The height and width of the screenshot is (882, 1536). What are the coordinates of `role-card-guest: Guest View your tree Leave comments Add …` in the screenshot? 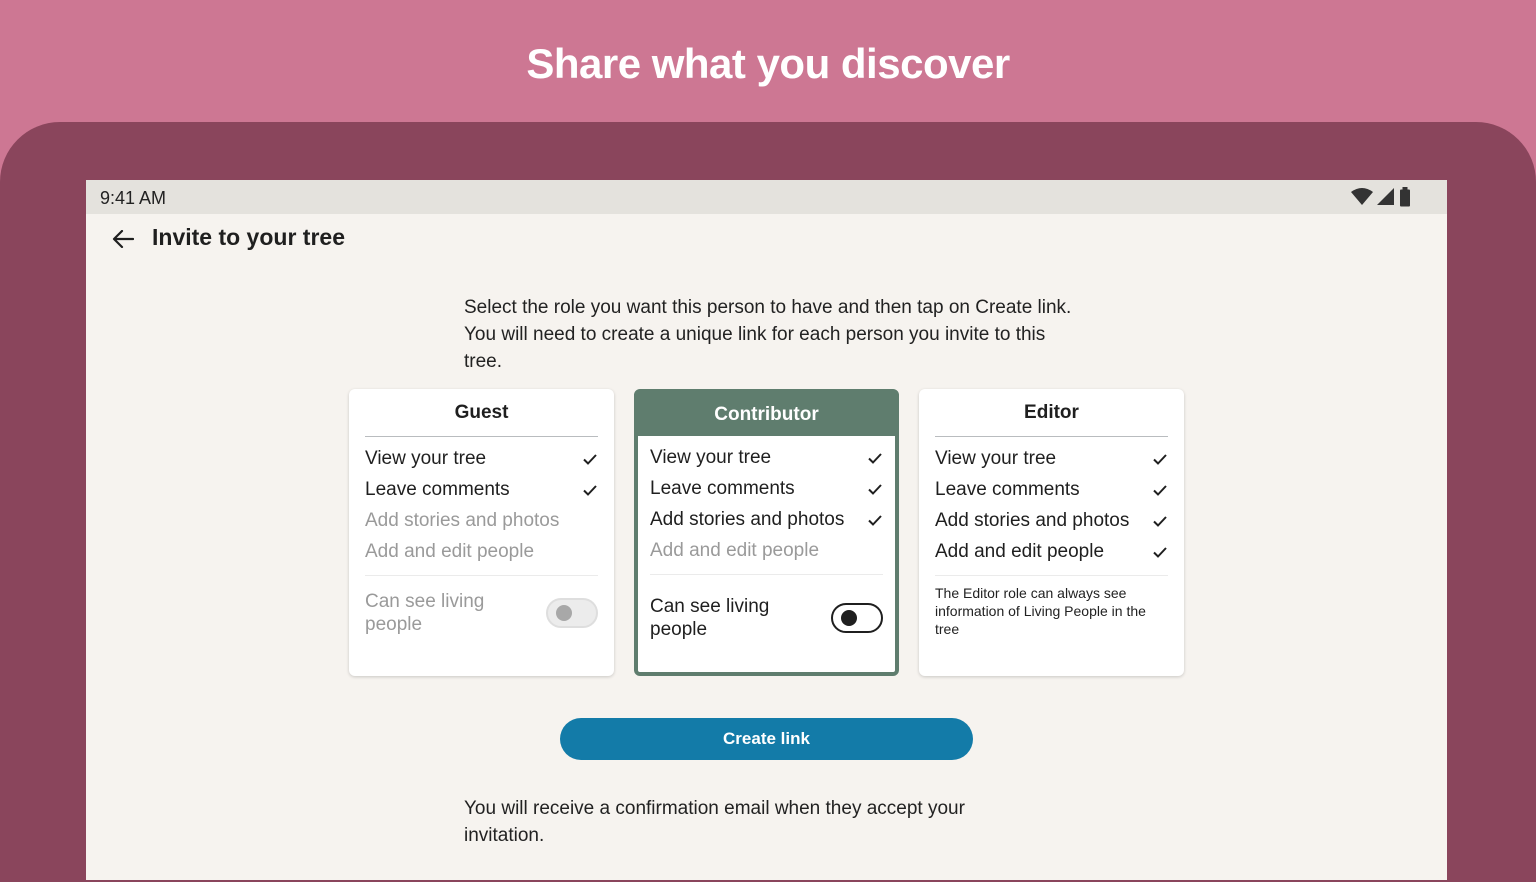 It's located at (481, 532).